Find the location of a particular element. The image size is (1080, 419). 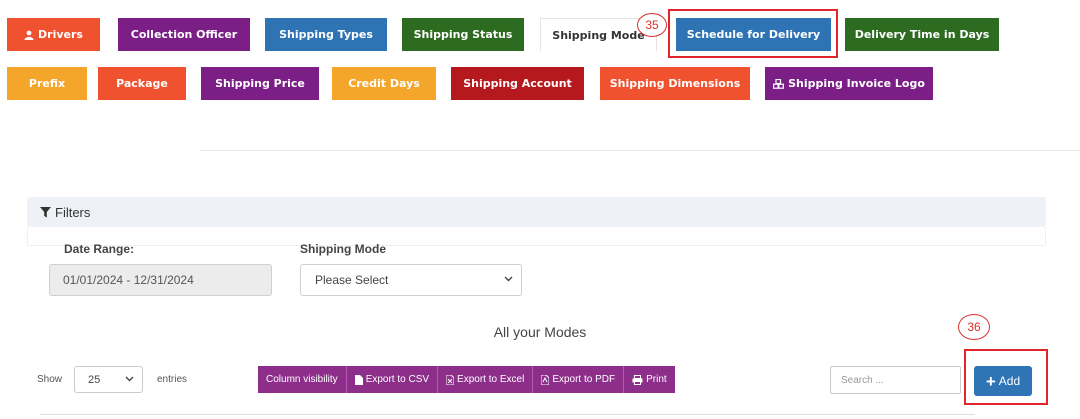

tab-label: Credit Days is located at coordinates (384, 83).